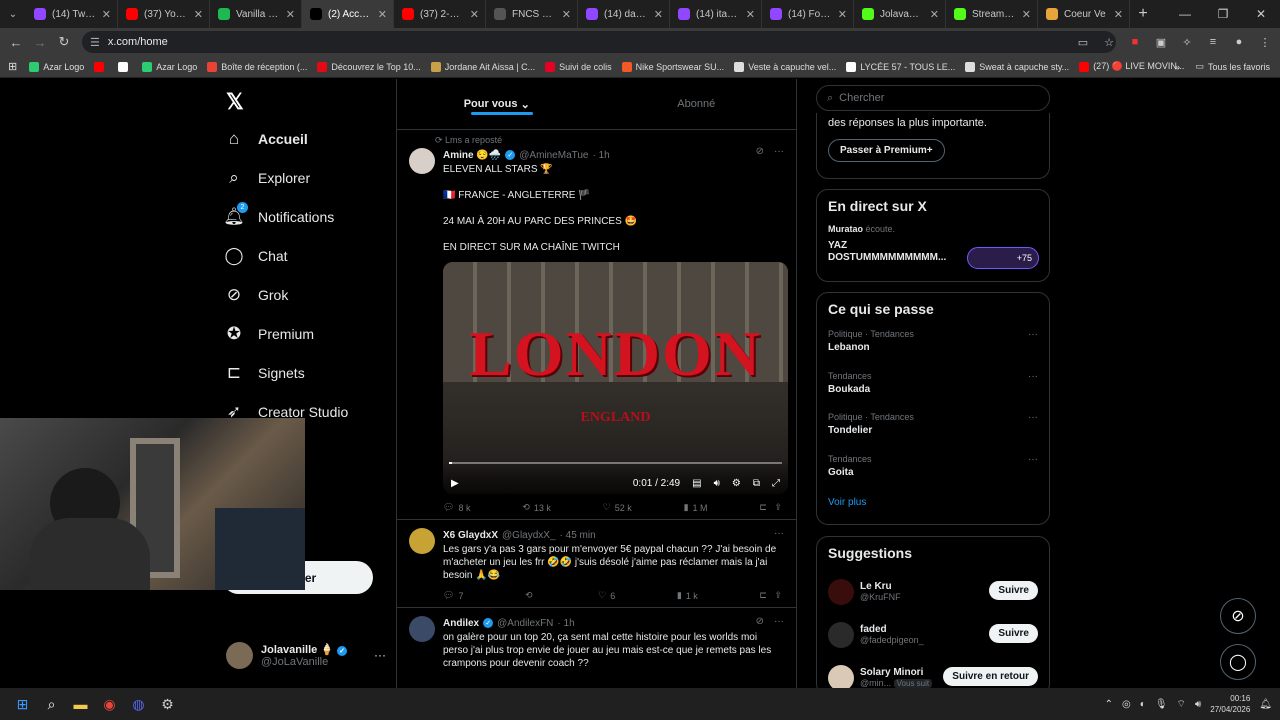  Describe the element at coordinates (760, 621) in the screenshot. I see `grok-icon: ⊘` at that location.